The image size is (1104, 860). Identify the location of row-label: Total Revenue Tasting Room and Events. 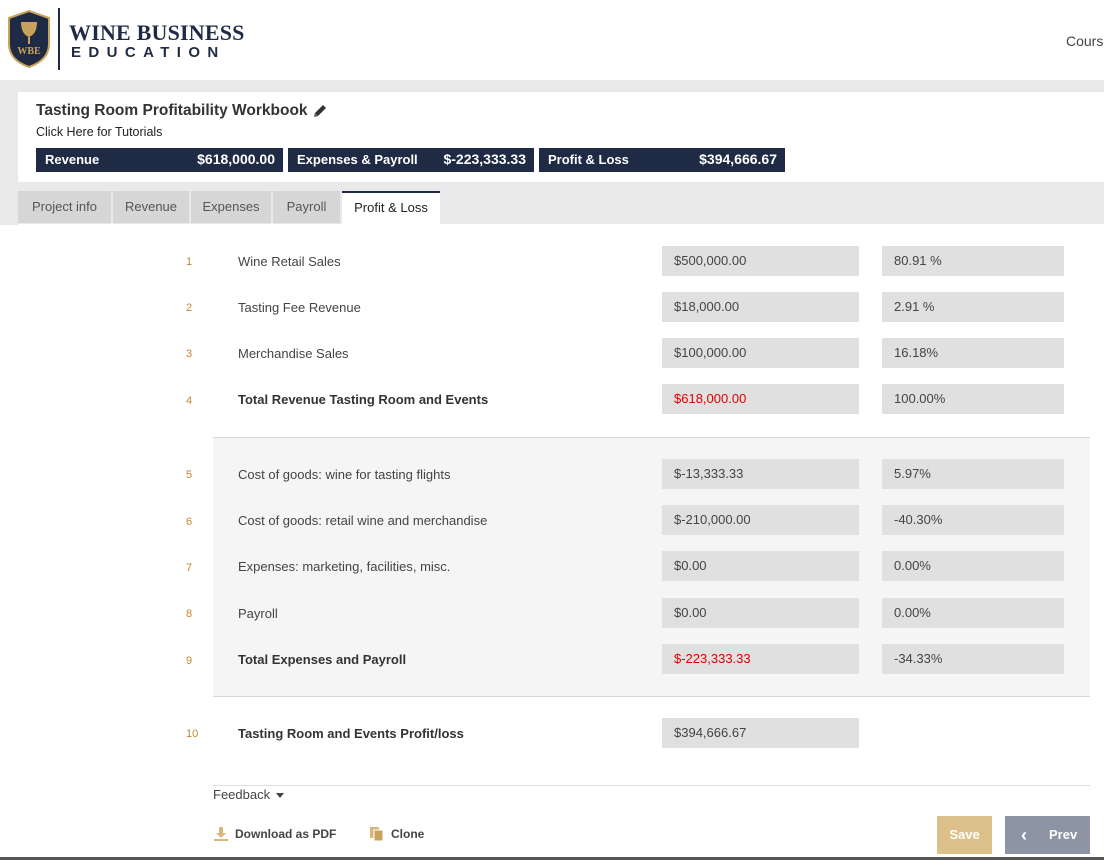
(363, 399).